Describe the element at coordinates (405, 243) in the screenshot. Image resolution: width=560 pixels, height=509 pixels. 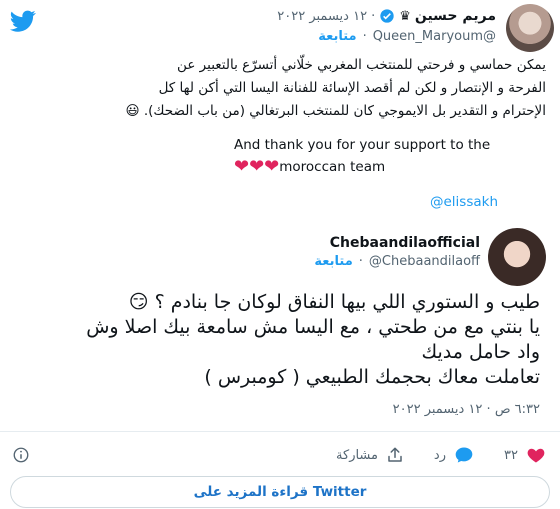
I see `display-name: Chebaandilaofficial` at that location.